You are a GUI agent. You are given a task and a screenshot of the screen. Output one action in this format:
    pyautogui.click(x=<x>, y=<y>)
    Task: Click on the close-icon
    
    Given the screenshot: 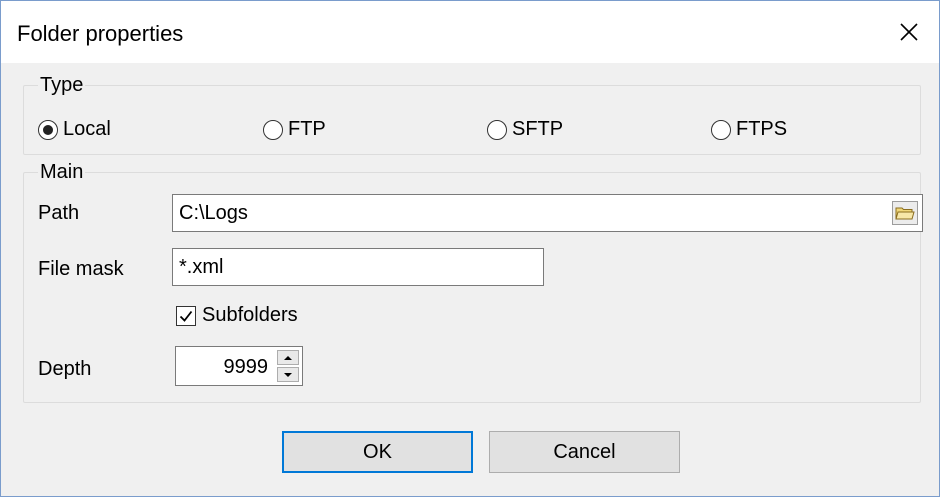 What is the action you would take?
    pyautogui.click(x=909, y=32)
    